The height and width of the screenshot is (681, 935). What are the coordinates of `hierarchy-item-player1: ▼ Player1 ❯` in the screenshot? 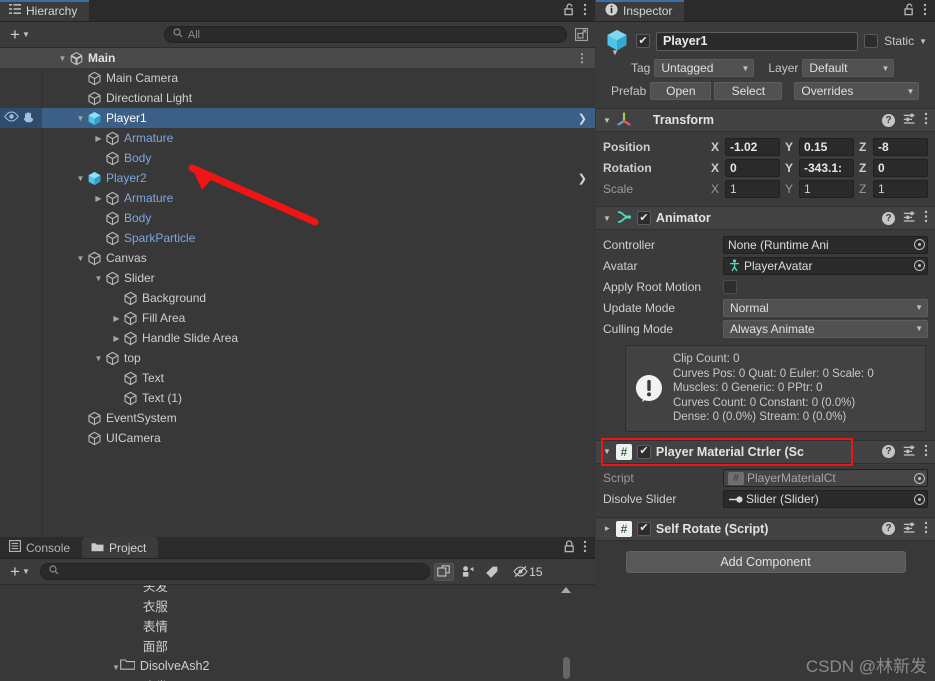 It's located at (297, 118).